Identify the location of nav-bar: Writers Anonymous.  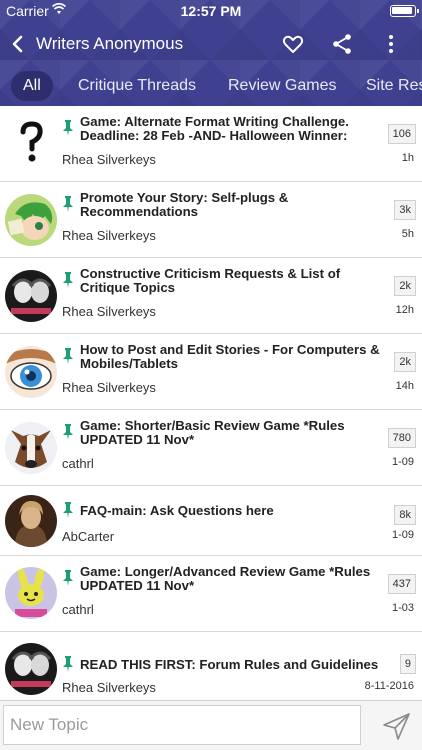
(211, 44).